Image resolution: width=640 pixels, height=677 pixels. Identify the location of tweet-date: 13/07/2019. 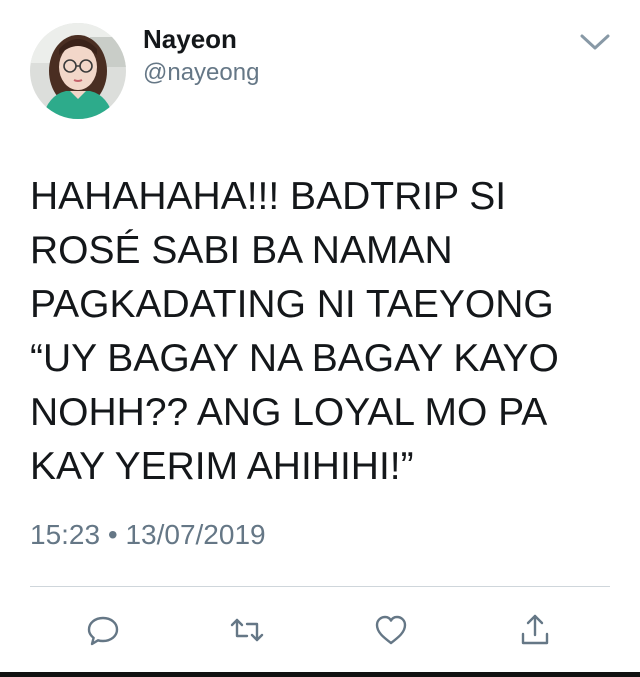
(195, 534).